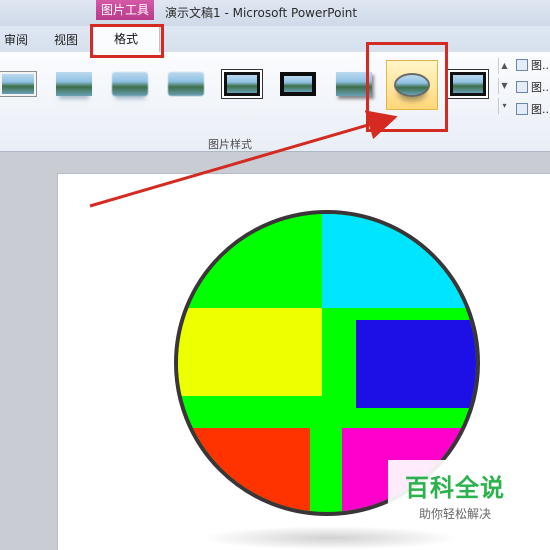  I want to click on picture-style-drop-shadow, so click(186, 84).